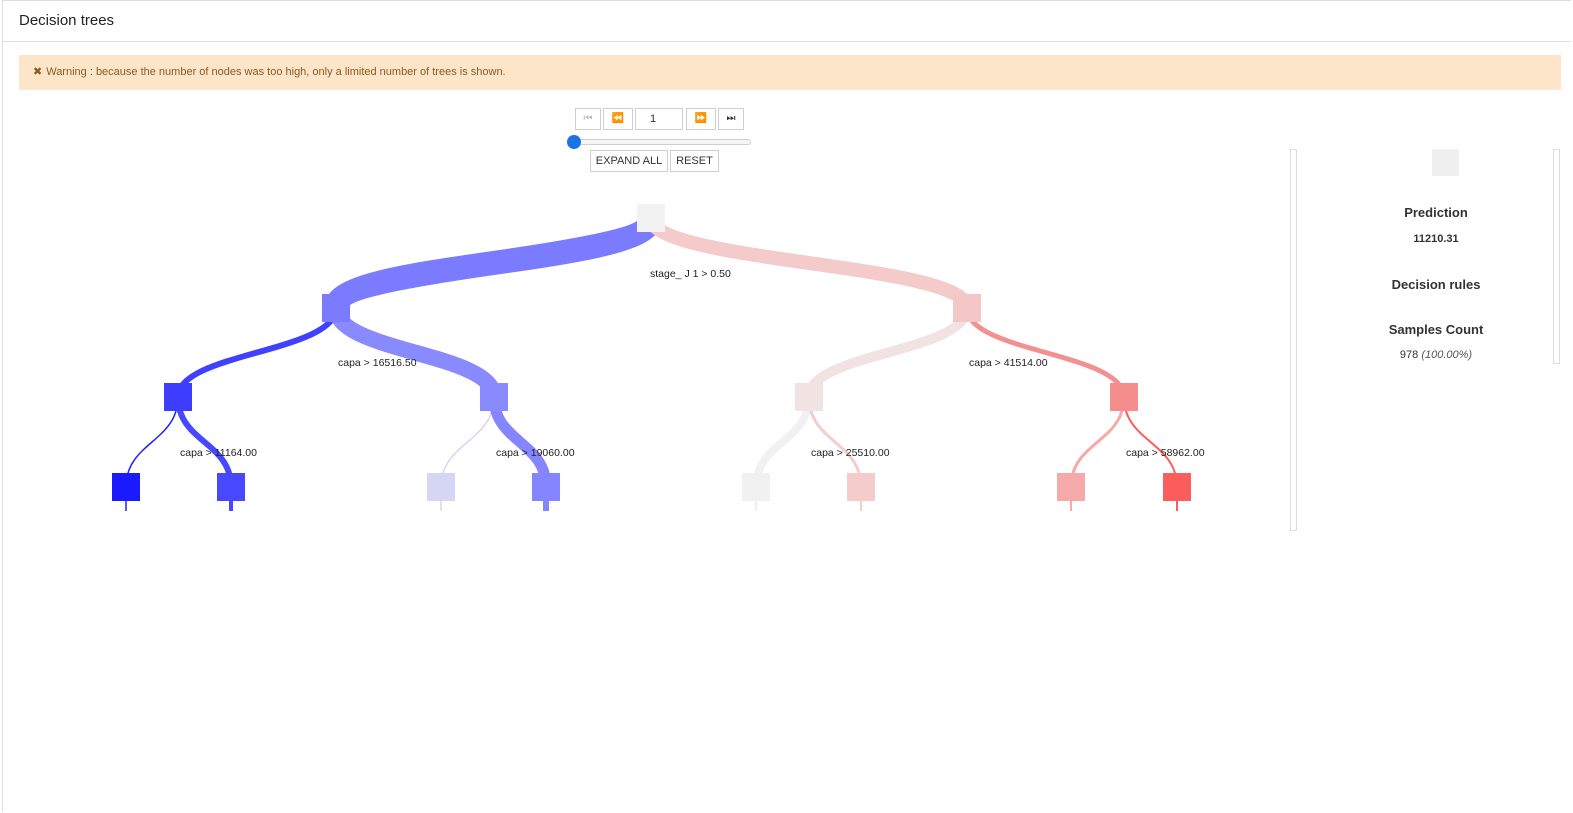 Image resolution: width=1573 pixels, height=813 pixels. What do you see at coordinates (1436, 212) in the screenshot?
I see `prediction-label: Prediction` at bounding box center [1436, 212].